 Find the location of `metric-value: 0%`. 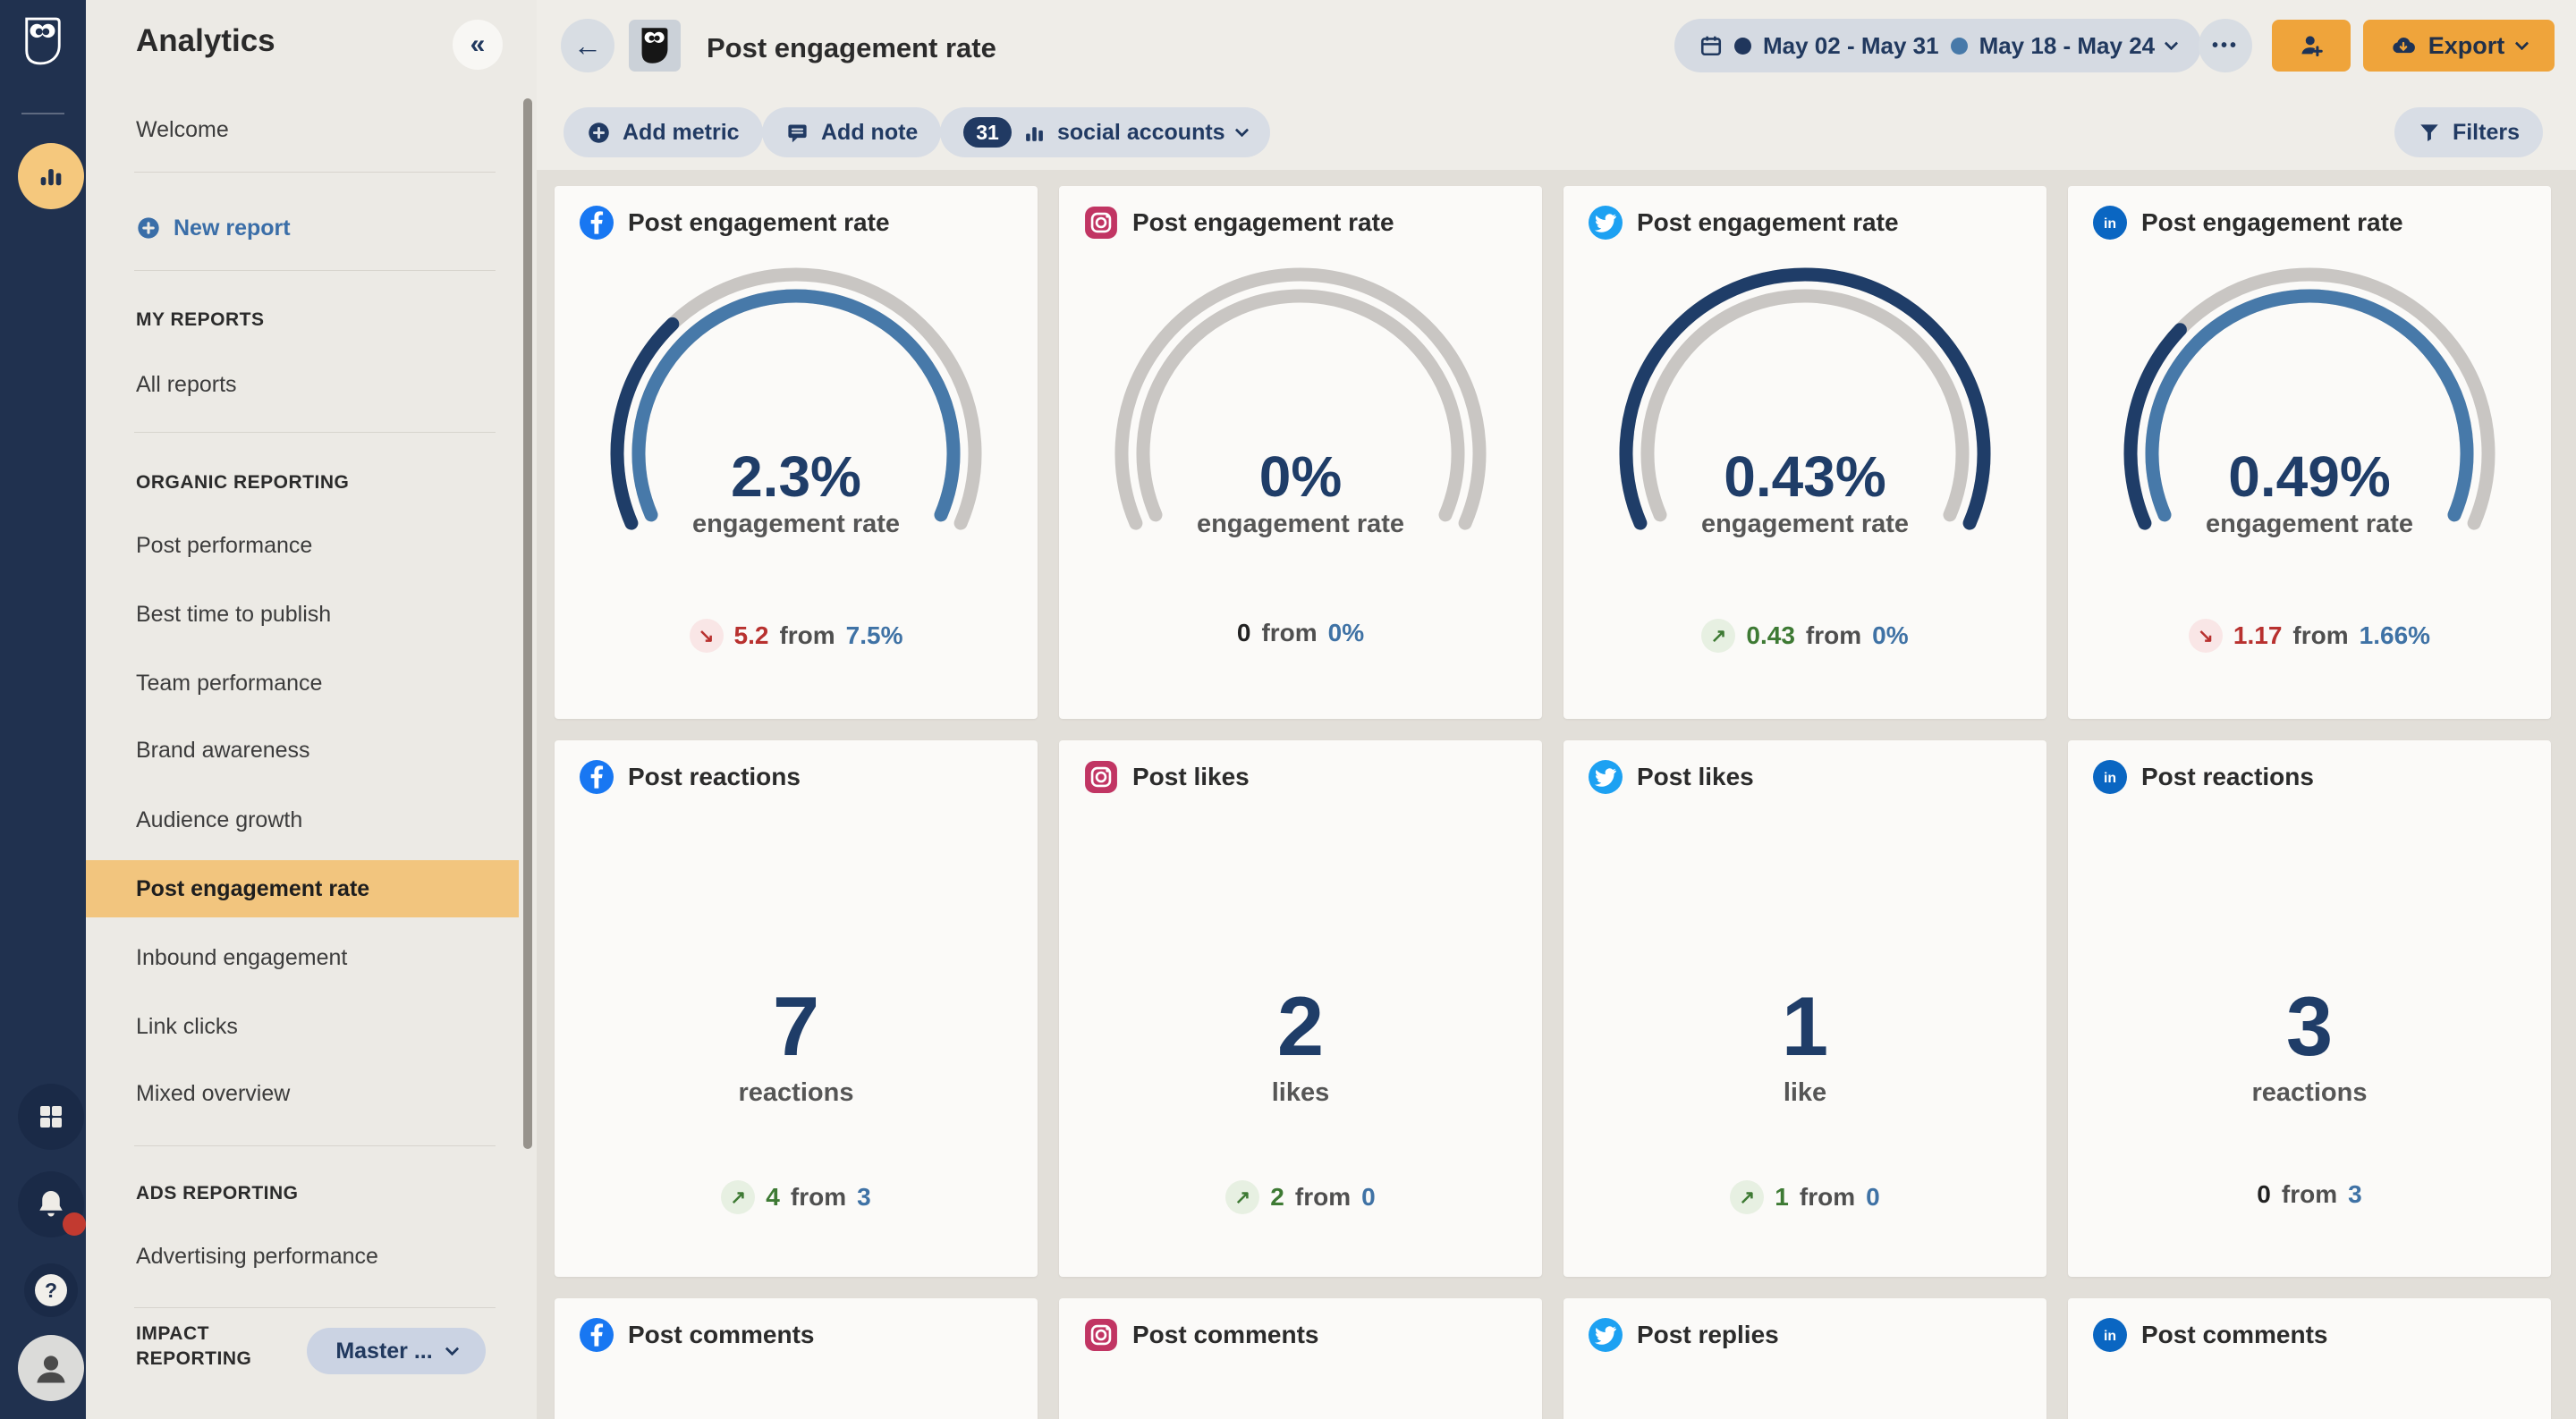

metric-value: 0% is located at coordinates (1300, 476).